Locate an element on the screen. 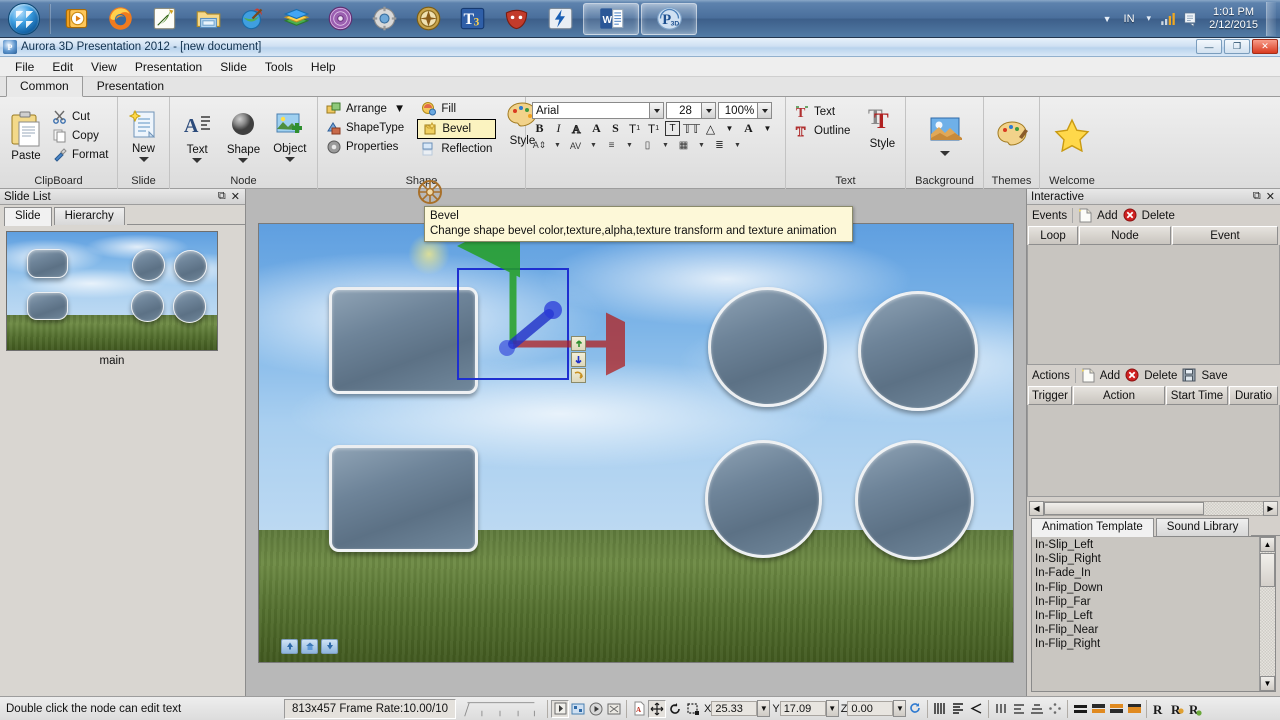 Image resolution: width=1280 pixels, height=720 pixels. dist-circle-icon is located at coordinates (1055, 709).